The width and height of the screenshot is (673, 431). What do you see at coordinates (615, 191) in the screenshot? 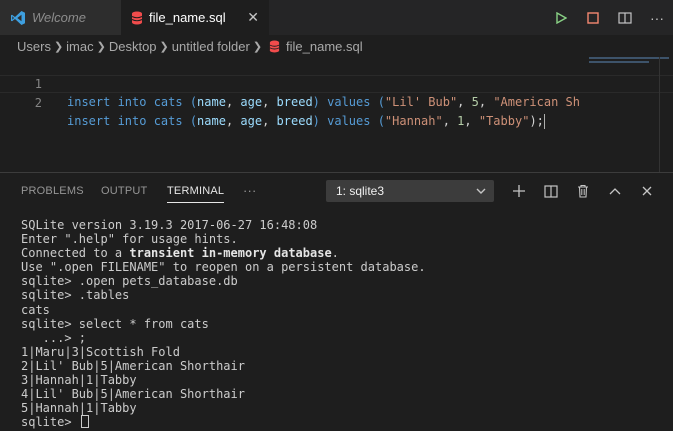
I see `chevron-up-icon` at bounding box center [615, 191].